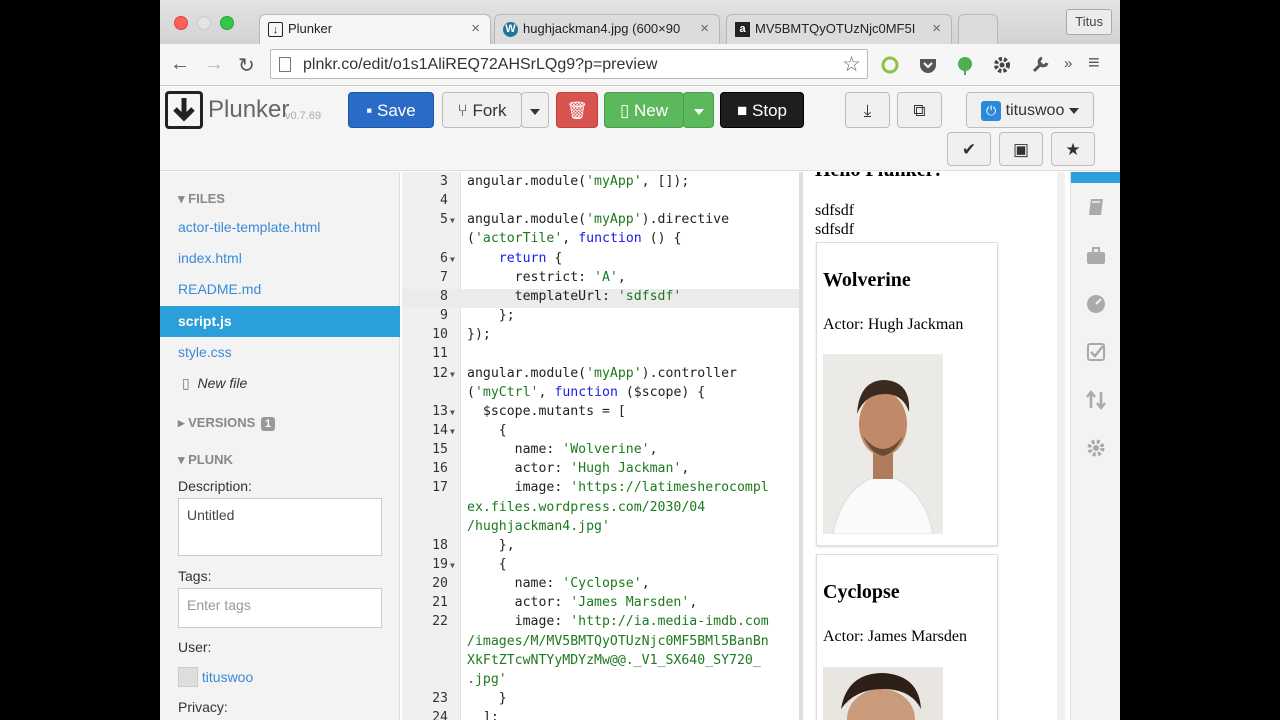 This screenshot has width=1280, height=720. Describe the element at coordinates (578, 181) in the screenshot. I see `code-text: angular.module('myApp', []);` at that location.